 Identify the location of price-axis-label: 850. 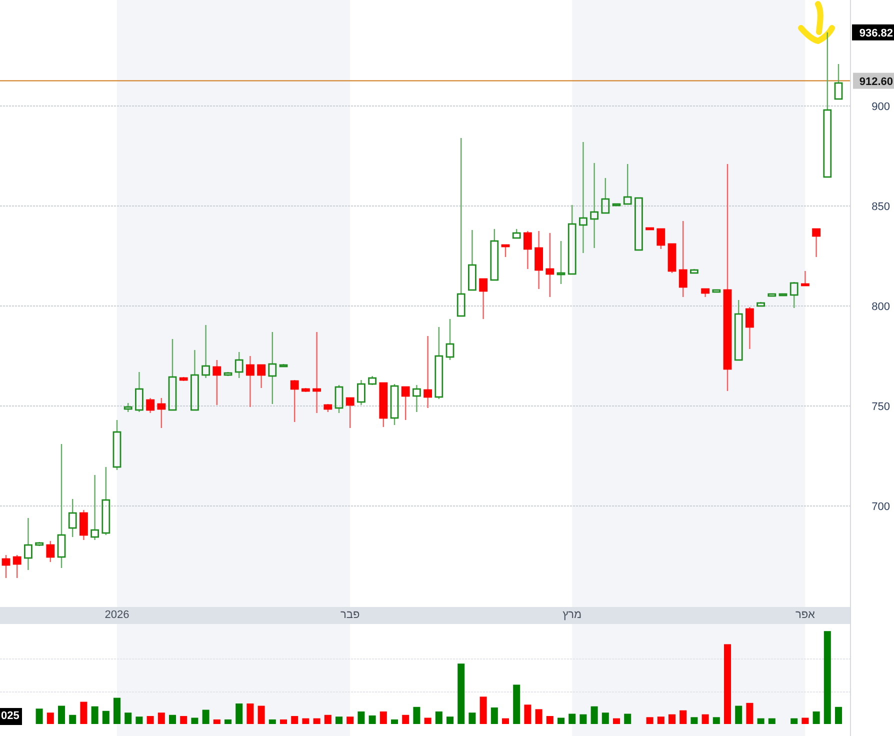
(881, 207).